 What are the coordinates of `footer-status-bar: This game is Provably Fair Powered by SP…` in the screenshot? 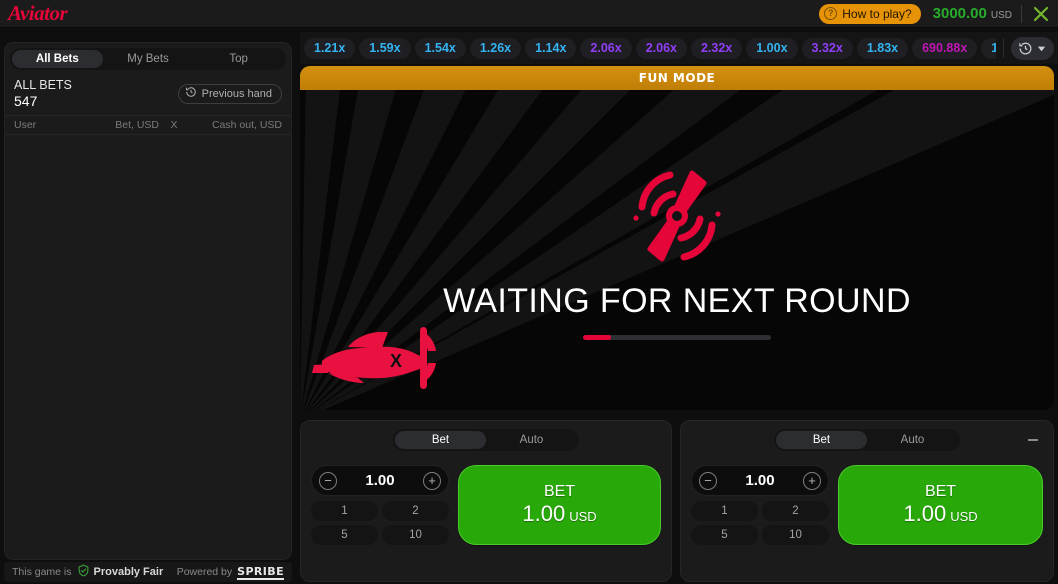 It's located at (148, 572).